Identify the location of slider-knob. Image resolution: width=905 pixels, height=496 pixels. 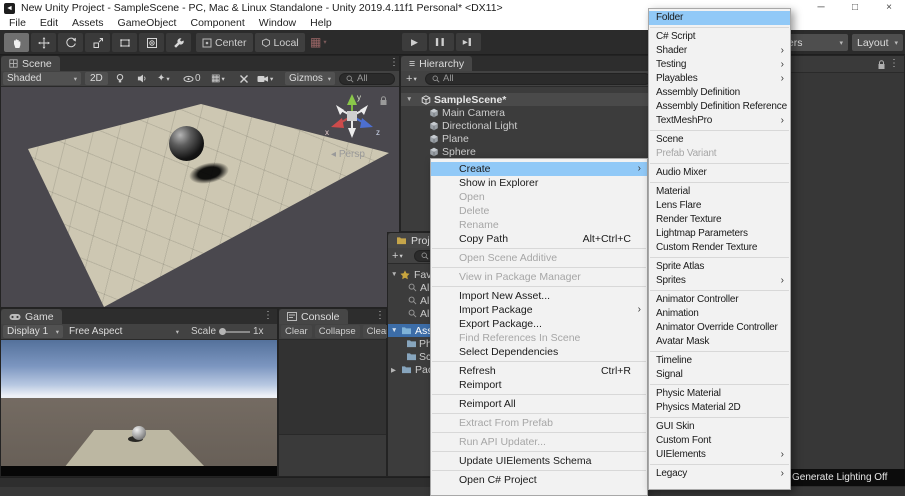
(222, 331).